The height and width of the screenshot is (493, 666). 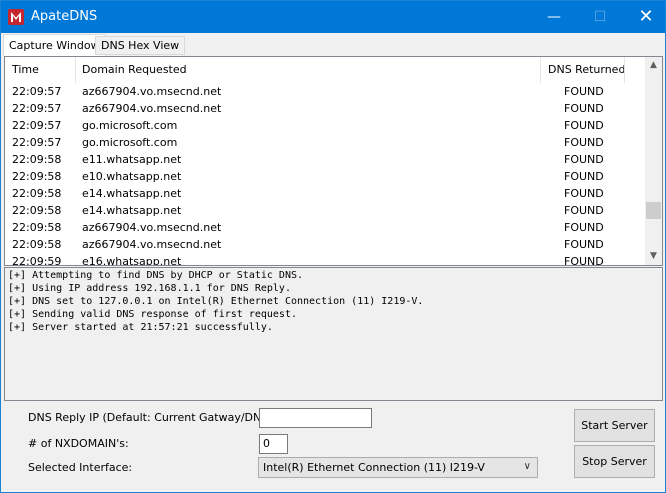 I want to click on column-header-dns-returned: DNS Returned, so click(x=586, y=69).